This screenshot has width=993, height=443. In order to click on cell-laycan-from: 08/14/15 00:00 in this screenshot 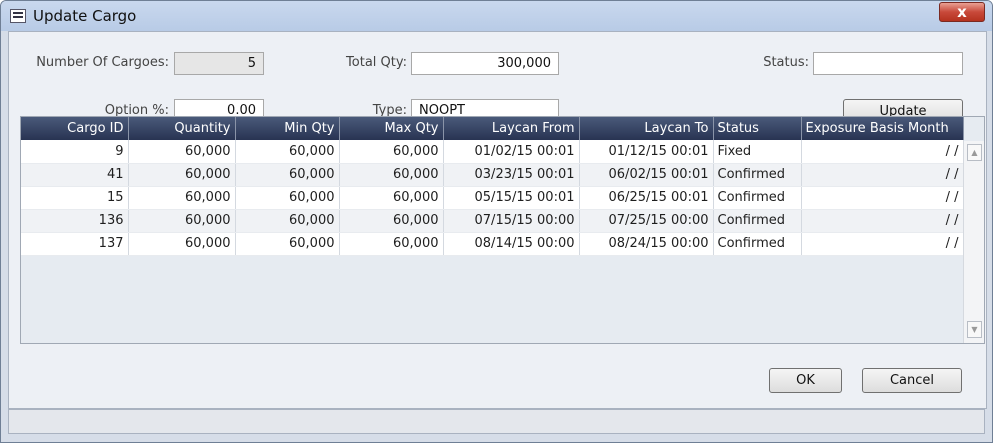, I will do `click(511, 244)`.